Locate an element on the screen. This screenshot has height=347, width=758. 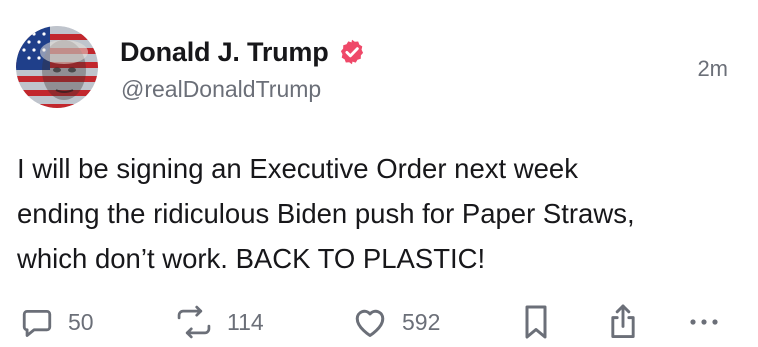
author-display-name: Donald J. Trump is located at coordinates (224, 52).